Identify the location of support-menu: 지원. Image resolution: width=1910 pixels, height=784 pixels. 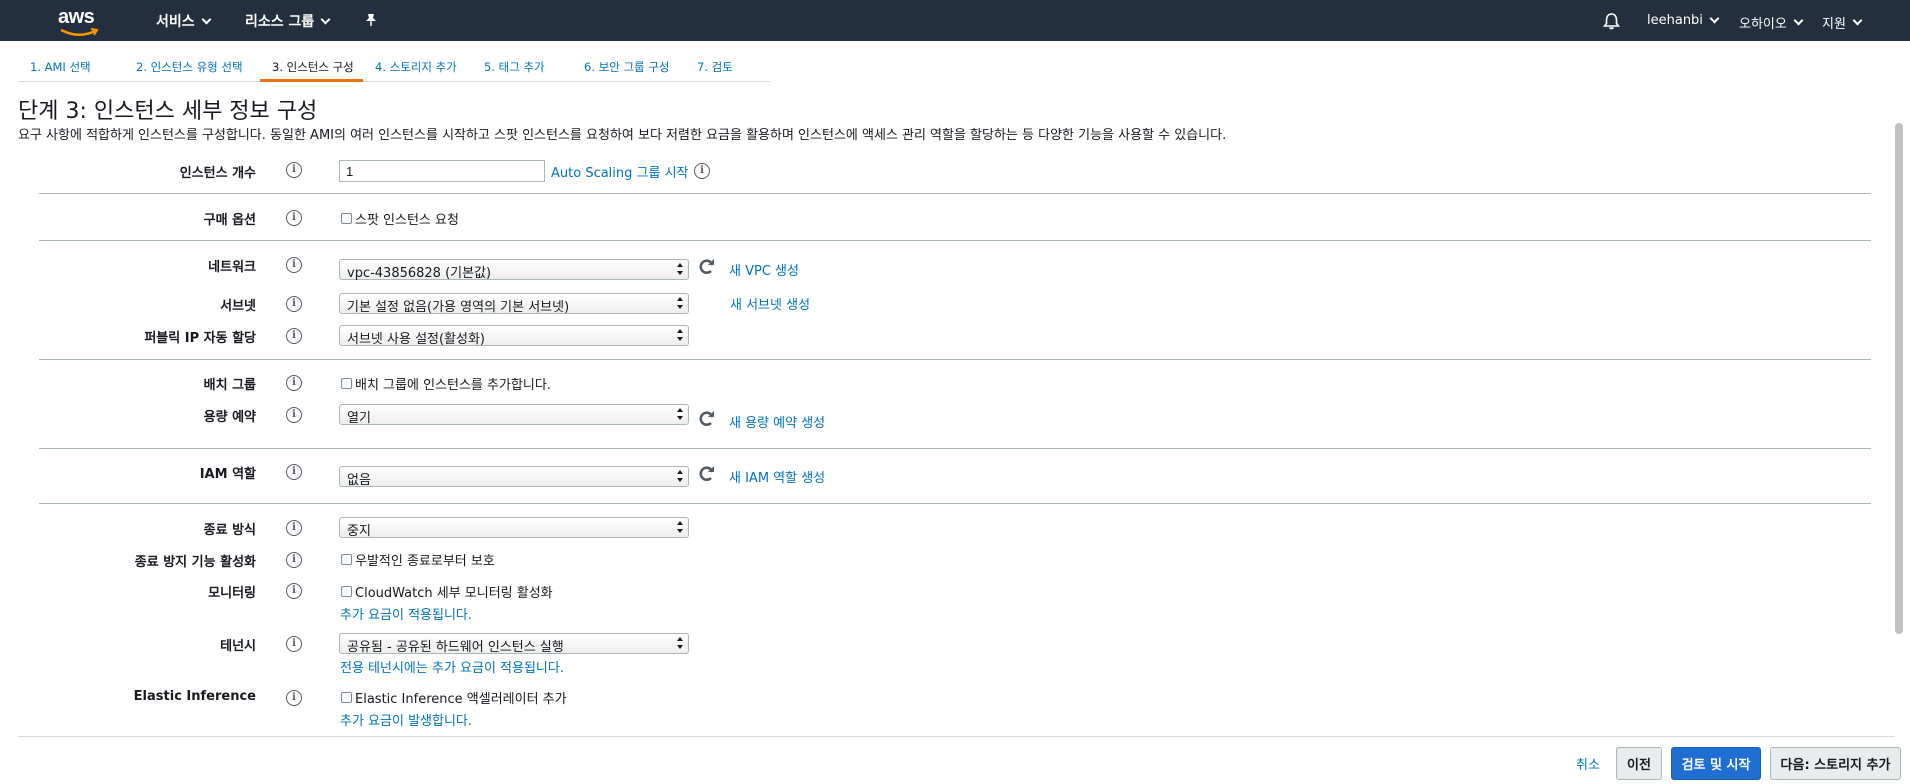
(1842, 22).